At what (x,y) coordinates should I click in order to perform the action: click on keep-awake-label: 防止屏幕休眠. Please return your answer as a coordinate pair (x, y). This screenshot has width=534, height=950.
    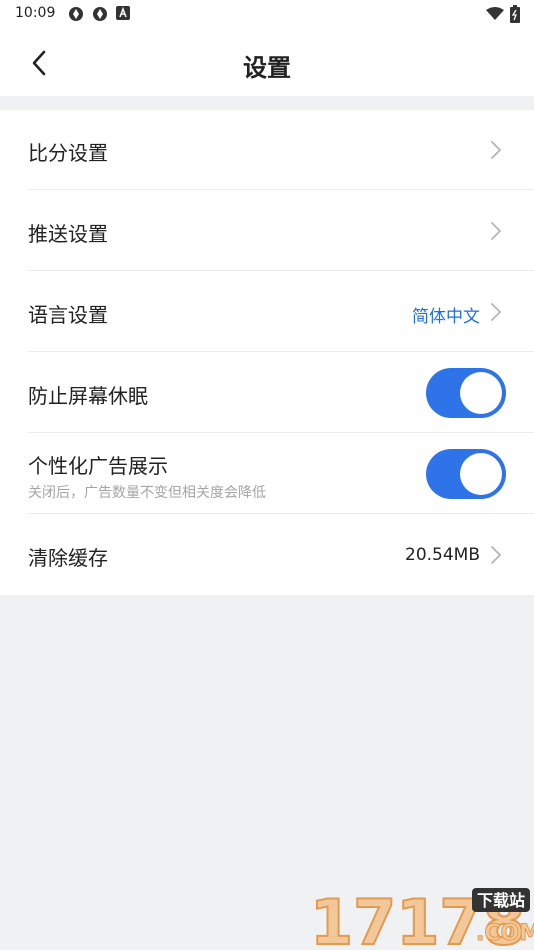
    Looking at the image, I should click on (88, 396).